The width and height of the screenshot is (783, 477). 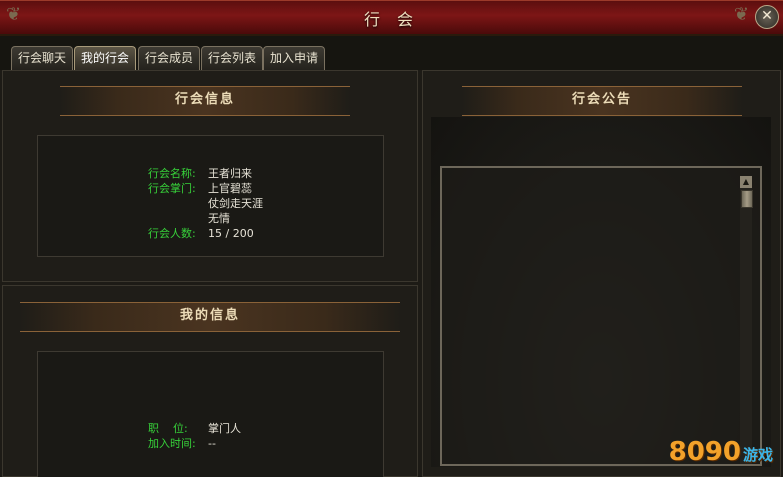 What do you see at coordinates (230, 173) in the screenshot?
I see `guild-name-value: 王者归来` at bounding box center [230, 173].